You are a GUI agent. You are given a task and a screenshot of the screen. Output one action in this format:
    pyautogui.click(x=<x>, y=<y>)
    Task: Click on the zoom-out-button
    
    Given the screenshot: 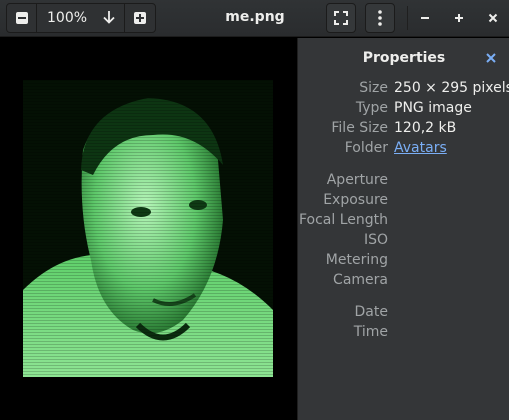 What is the action you would take?
    pyautogui.click(x=22, y=18)
    